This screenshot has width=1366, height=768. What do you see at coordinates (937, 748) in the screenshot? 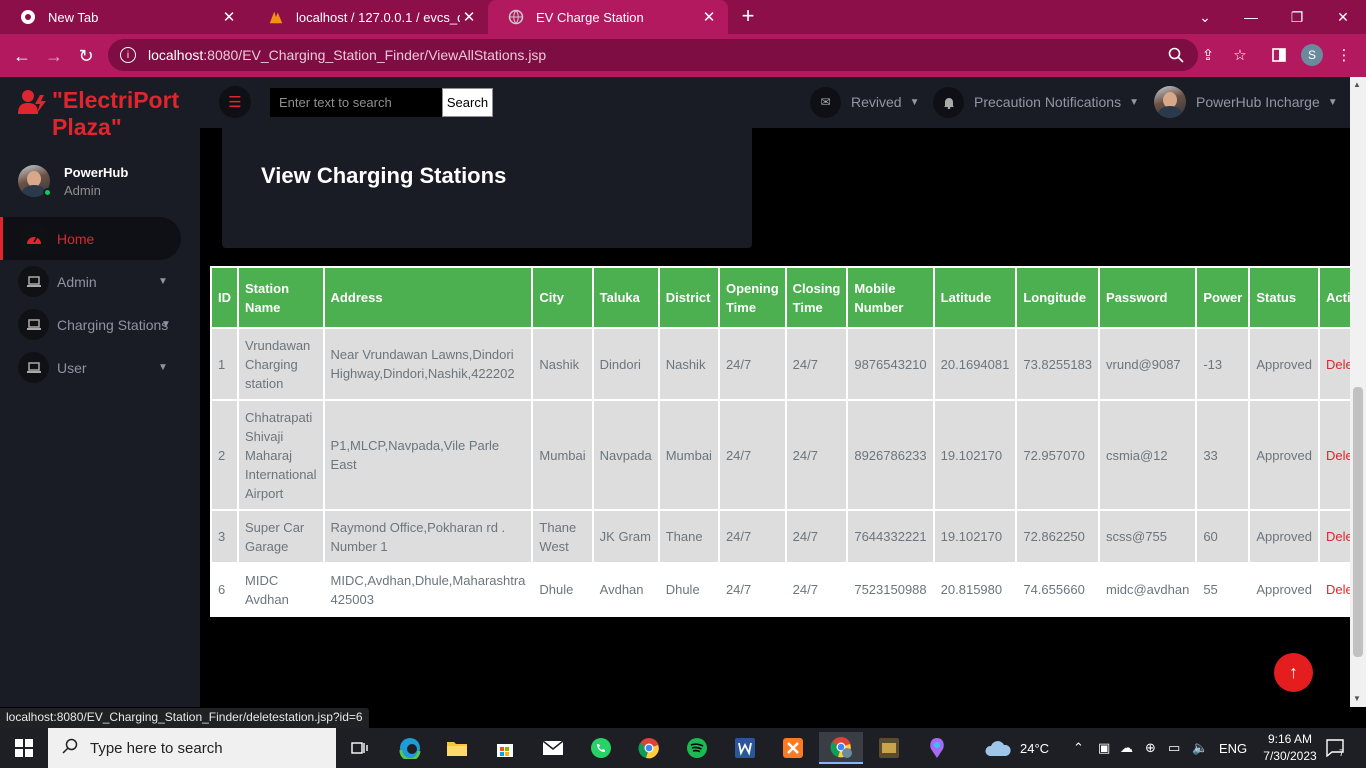
I see `paint-icon` at bounding box center [937, 748].